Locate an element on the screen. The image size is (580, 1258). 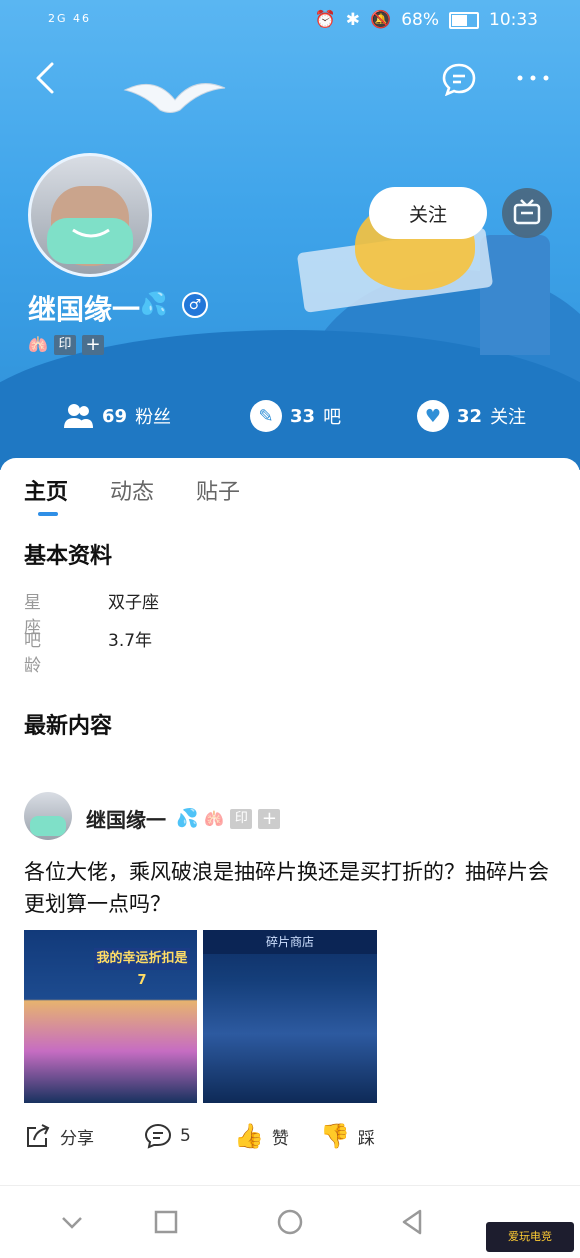
chevron-down-icon is located at coordinates (72, 1222).